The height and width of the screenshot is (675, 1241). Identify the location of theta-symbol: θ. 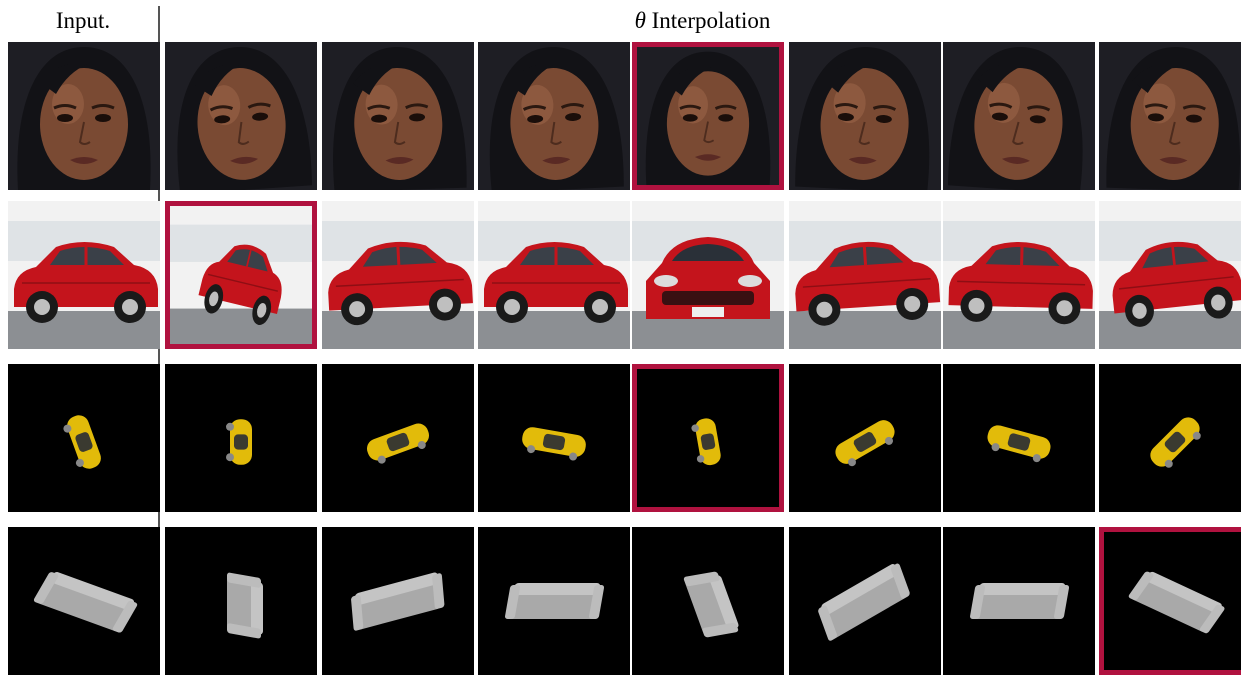
(640, 20).